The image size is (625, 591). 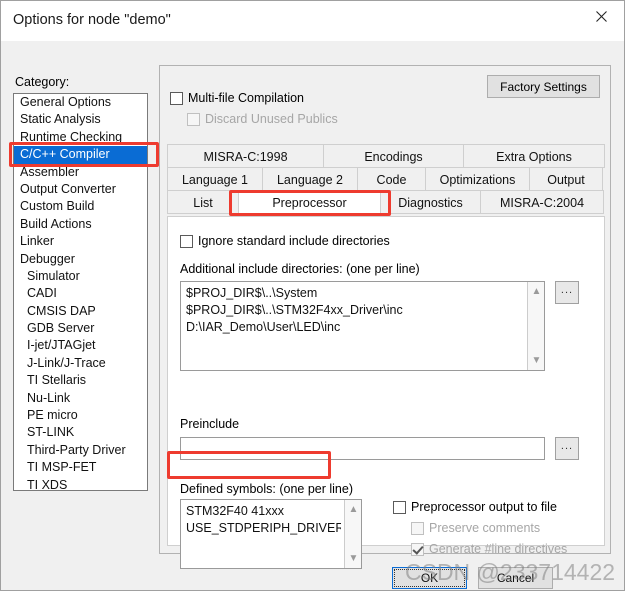 What do you see at coordinates (399, 507) in the screenshot?
I see `preprocessor-output-to-file-checkbox` at bounding box center [399, 507].